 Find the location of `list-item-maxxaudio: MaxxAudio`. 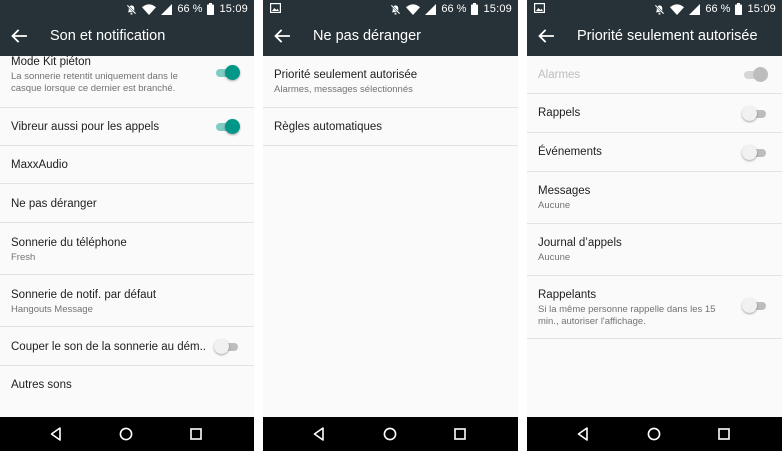

list-item-maxxaudio: MaxxAudio is located at coordinates (127, 165).